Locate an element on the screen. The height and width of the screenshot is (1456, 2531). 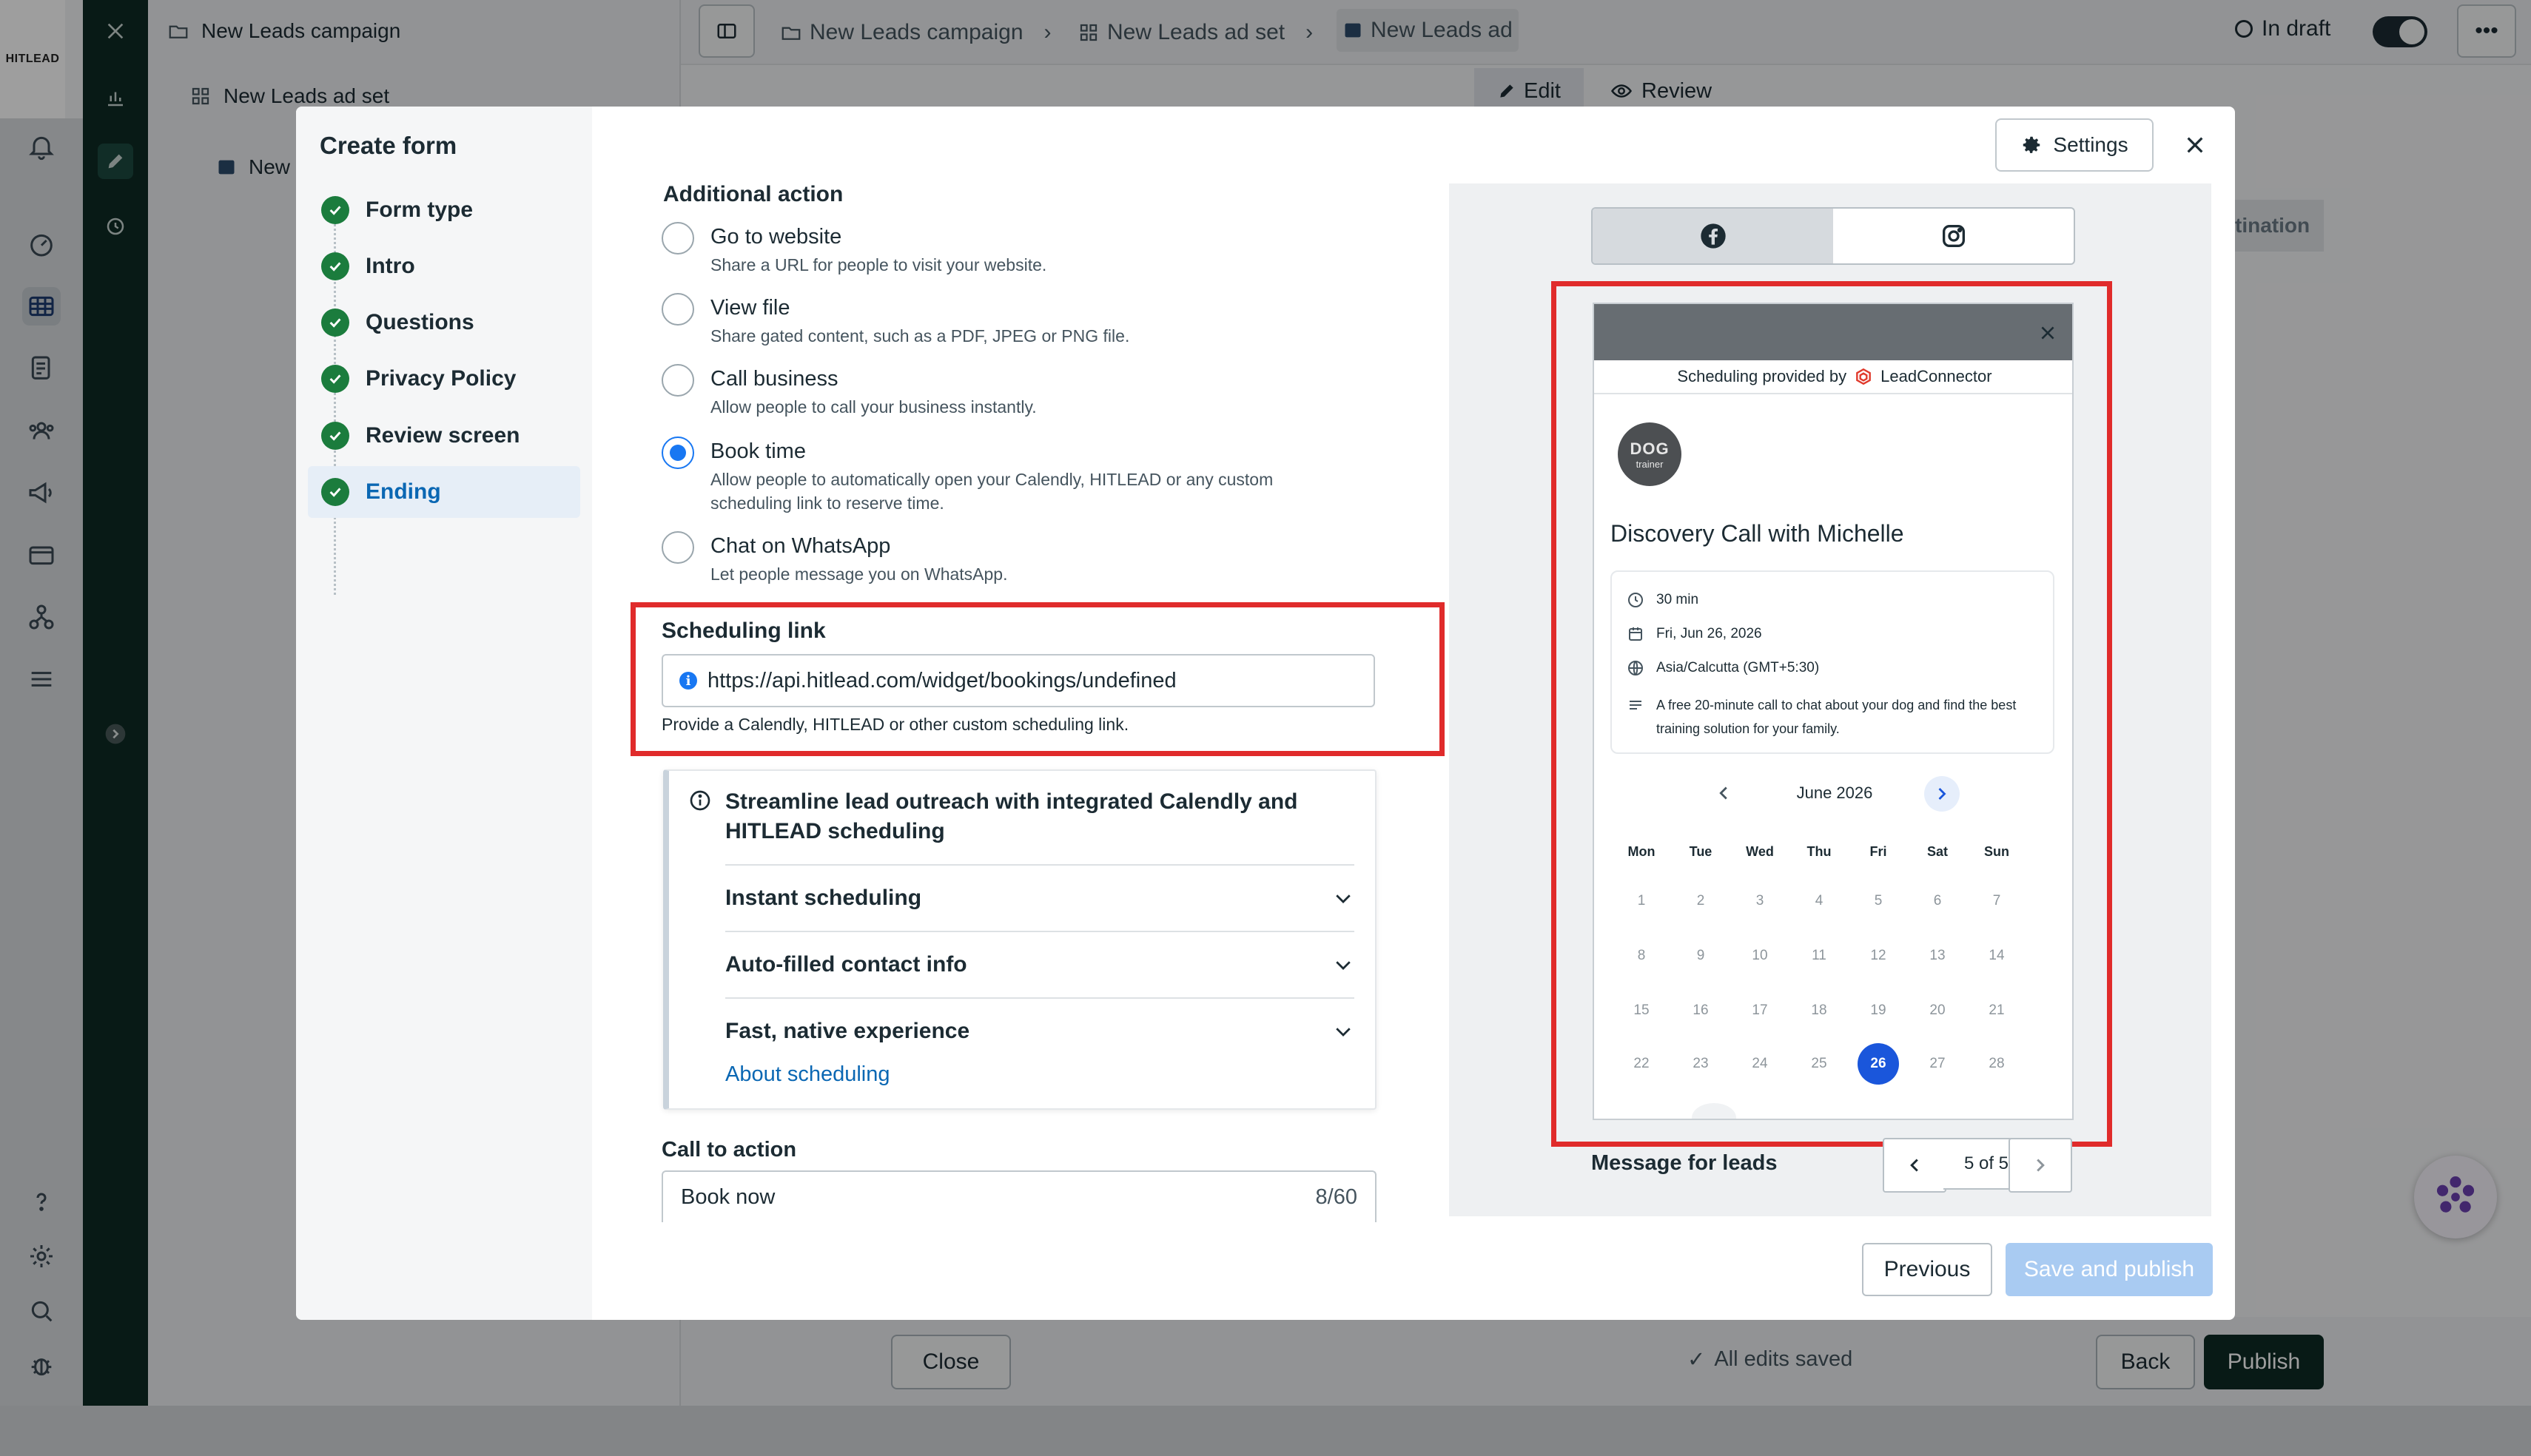
calendar-day: 5 is located at coordinates (1878, 901).